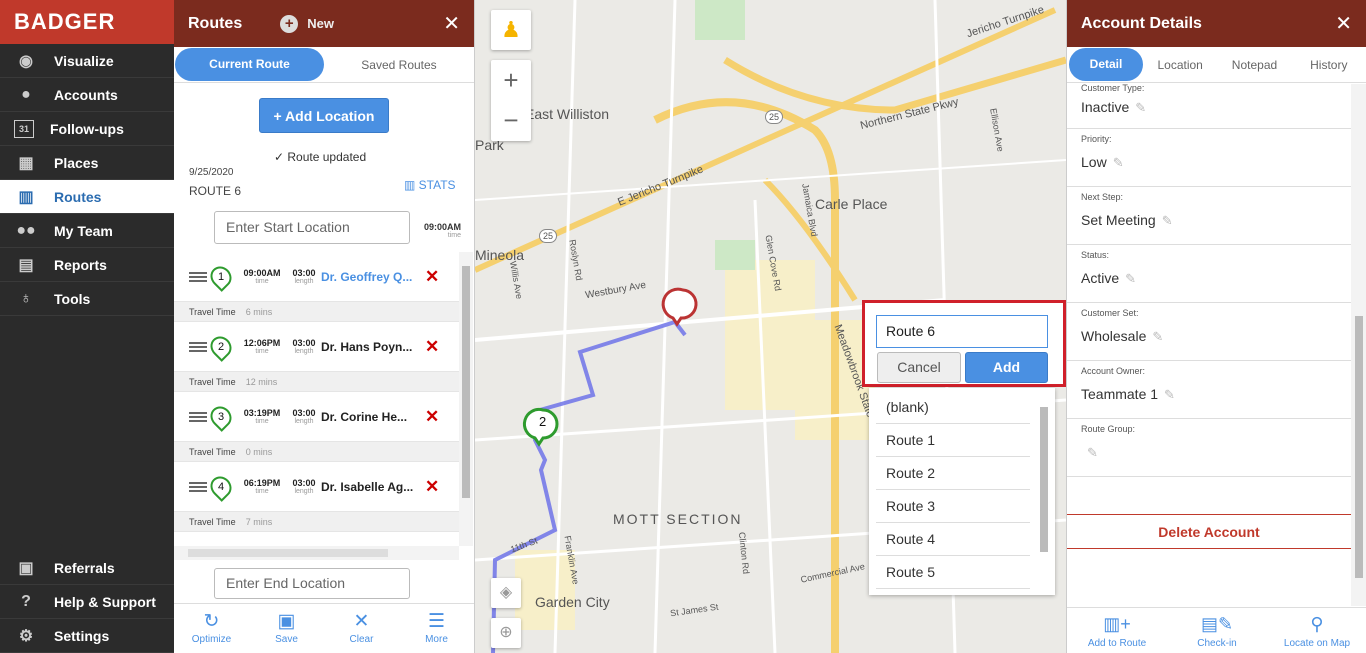 Image resolution: width=1366 pixels, height=653 pixels. Describe the element at coordinates (436, 628) in the screenshot. I see `more-button: ☰ More` at that location.